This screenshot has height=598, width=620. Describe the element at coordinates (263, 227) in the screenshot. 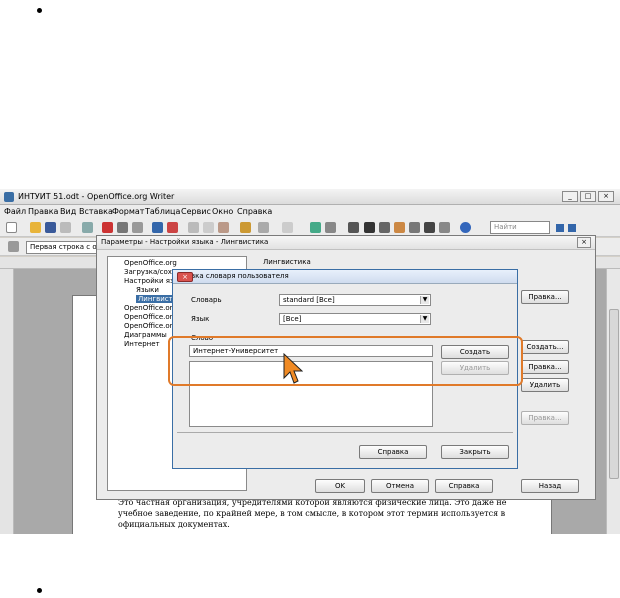

I see `undo-icon` at that location.